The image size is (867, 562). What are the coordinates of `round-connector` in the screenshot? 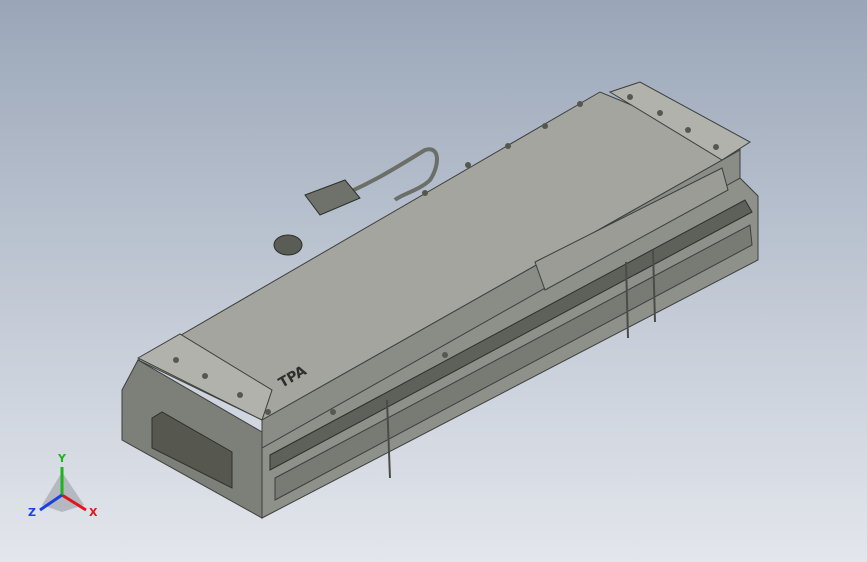 It's located at (288, 245).